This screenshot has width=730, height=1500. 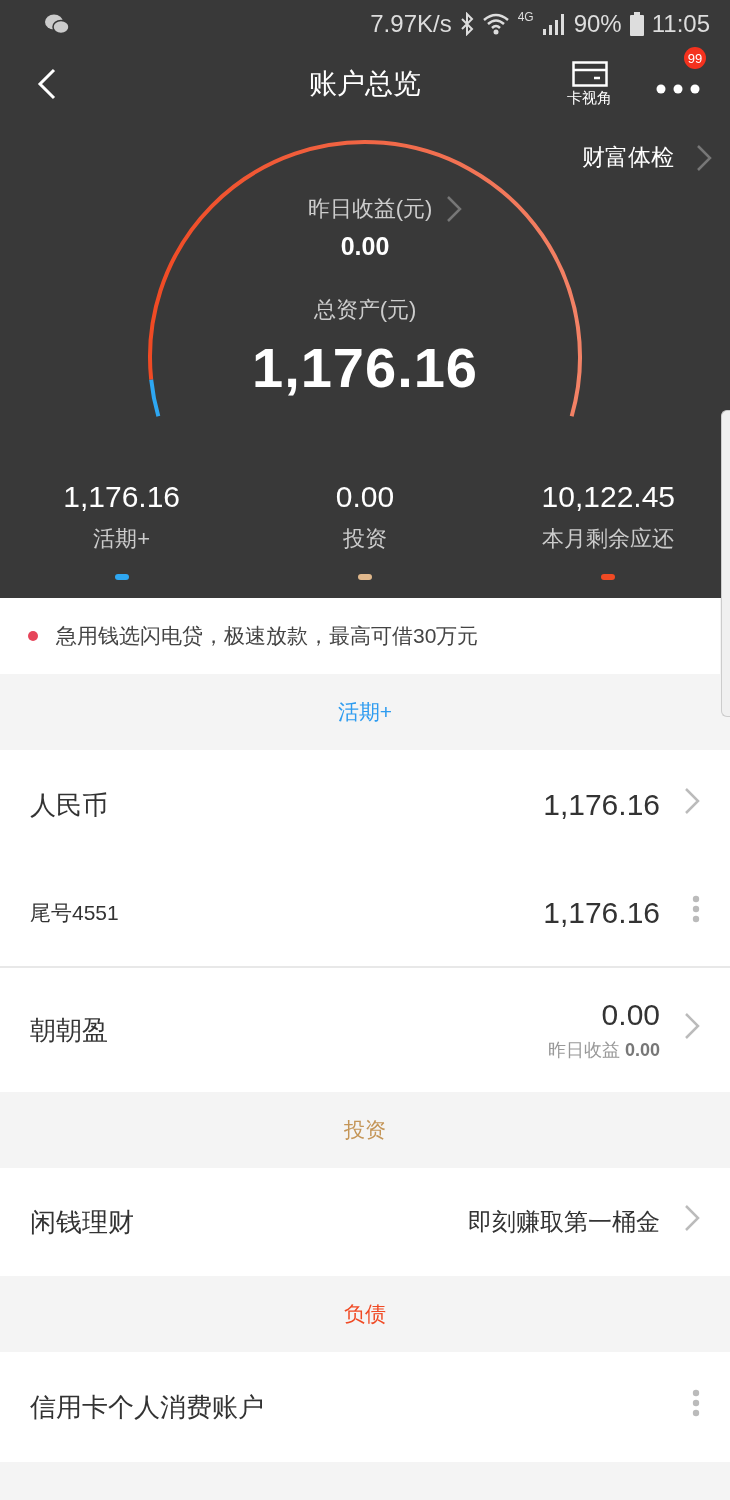 I want to click on total-label: 总资产(元), so click(x=365, y=310).